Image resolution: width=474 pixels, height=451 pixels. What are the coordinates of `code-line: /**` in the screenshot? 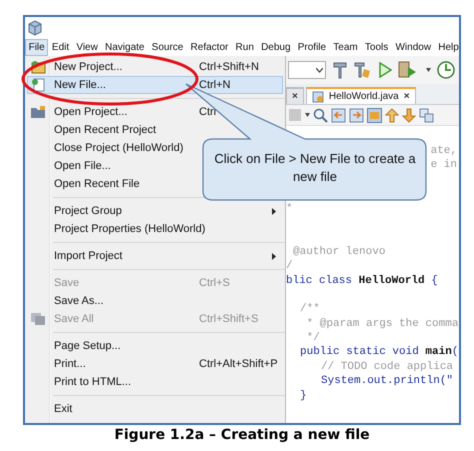 It's located at (310, 309).